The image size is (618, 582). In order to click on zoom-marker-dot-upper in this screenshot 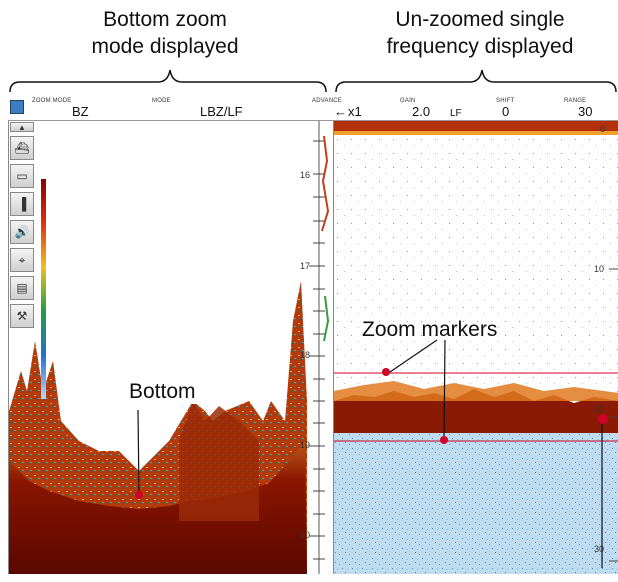, I will do `click(386, 372)`.